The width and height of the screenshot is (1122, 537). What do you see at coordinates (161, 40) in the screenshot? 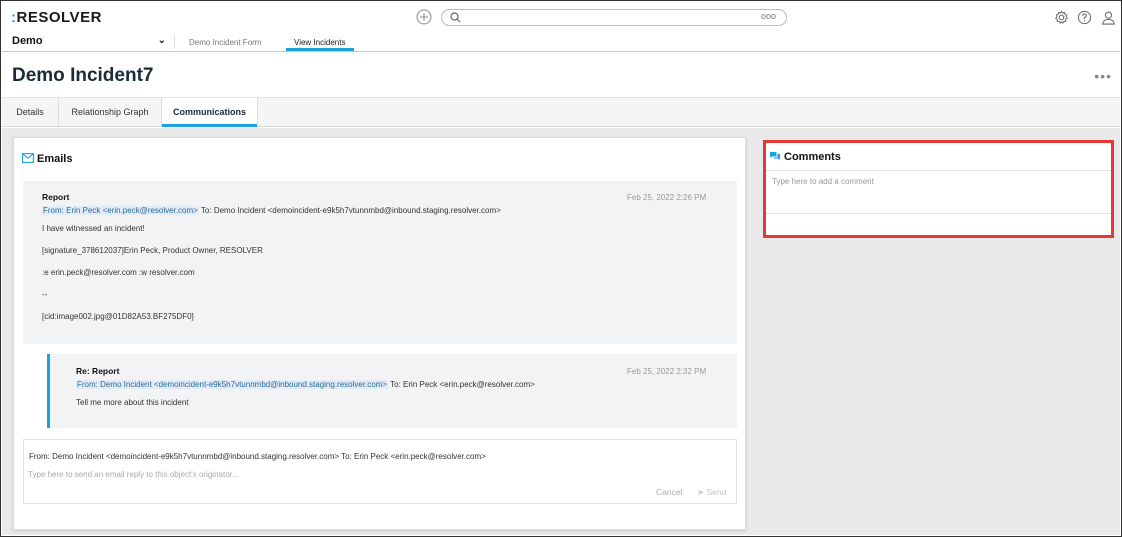
I see `chevron-down-icon: ⌄` at bounding box center [161, 40].